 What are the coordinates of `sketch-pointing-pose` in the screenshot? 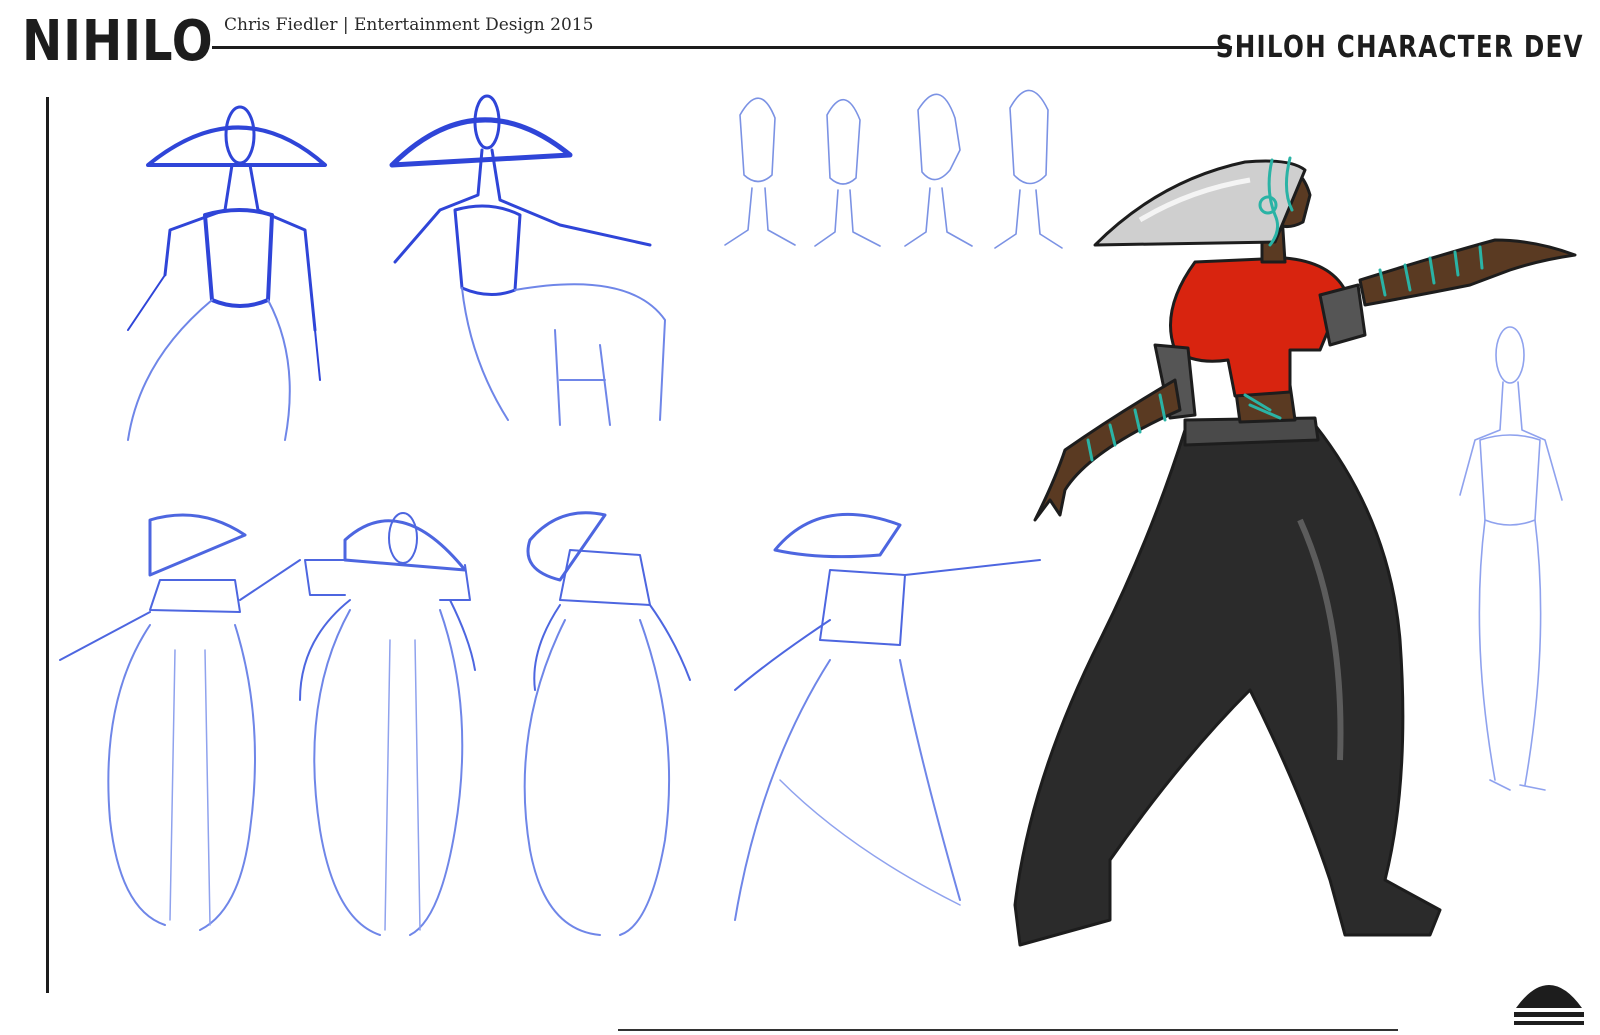 It's located at (887, 716).